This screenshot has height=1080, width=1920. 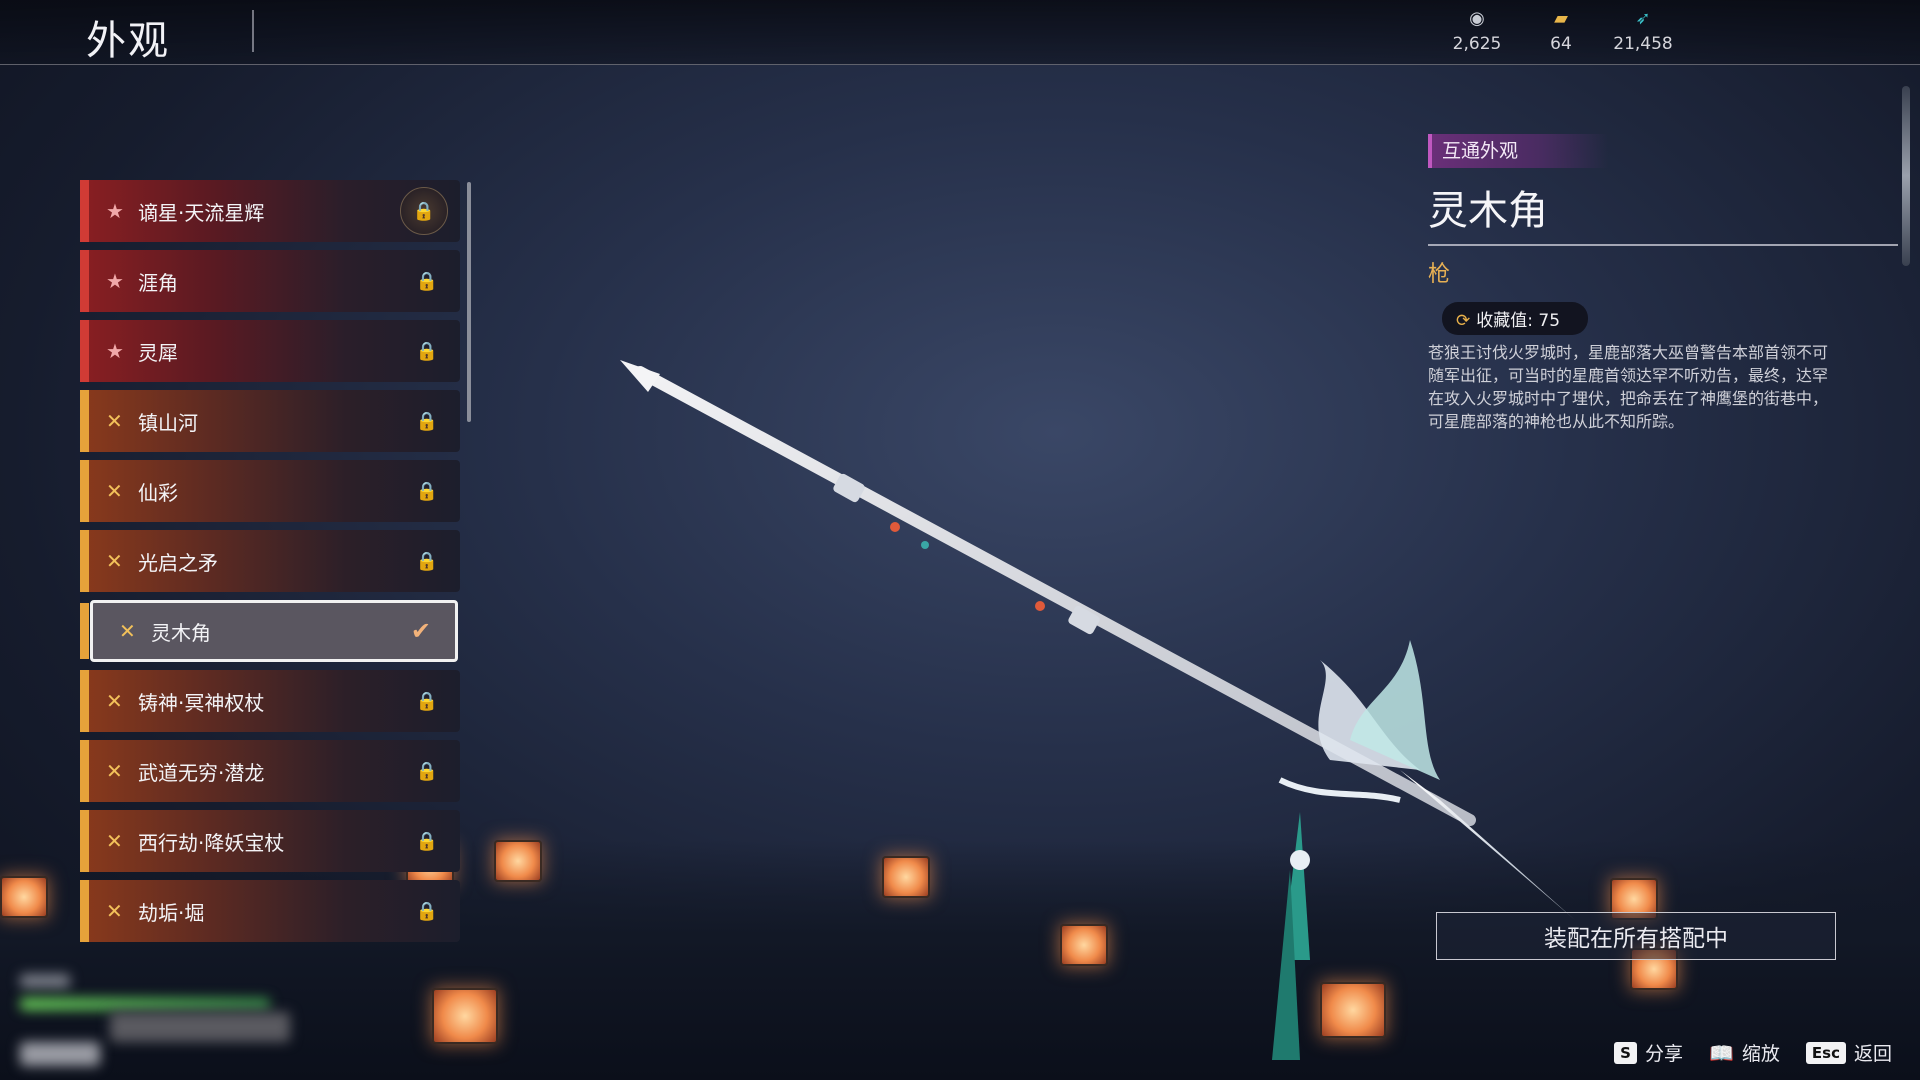 I want to click on item-name: 西行劫·降妖宝杖, so click(x=211, y=842).